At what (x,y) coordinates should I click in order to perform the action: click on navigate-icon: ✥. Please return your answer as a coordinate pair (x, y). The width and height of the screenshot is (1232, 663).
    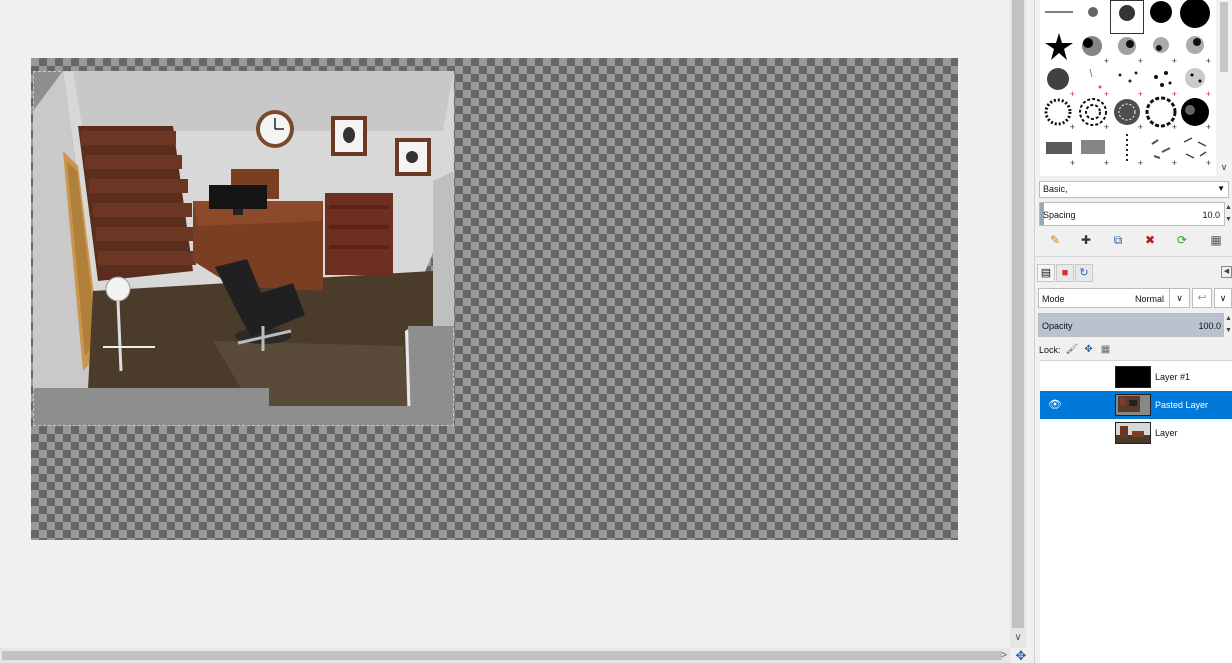
    Looking at the image, I should click on (1021, 655).